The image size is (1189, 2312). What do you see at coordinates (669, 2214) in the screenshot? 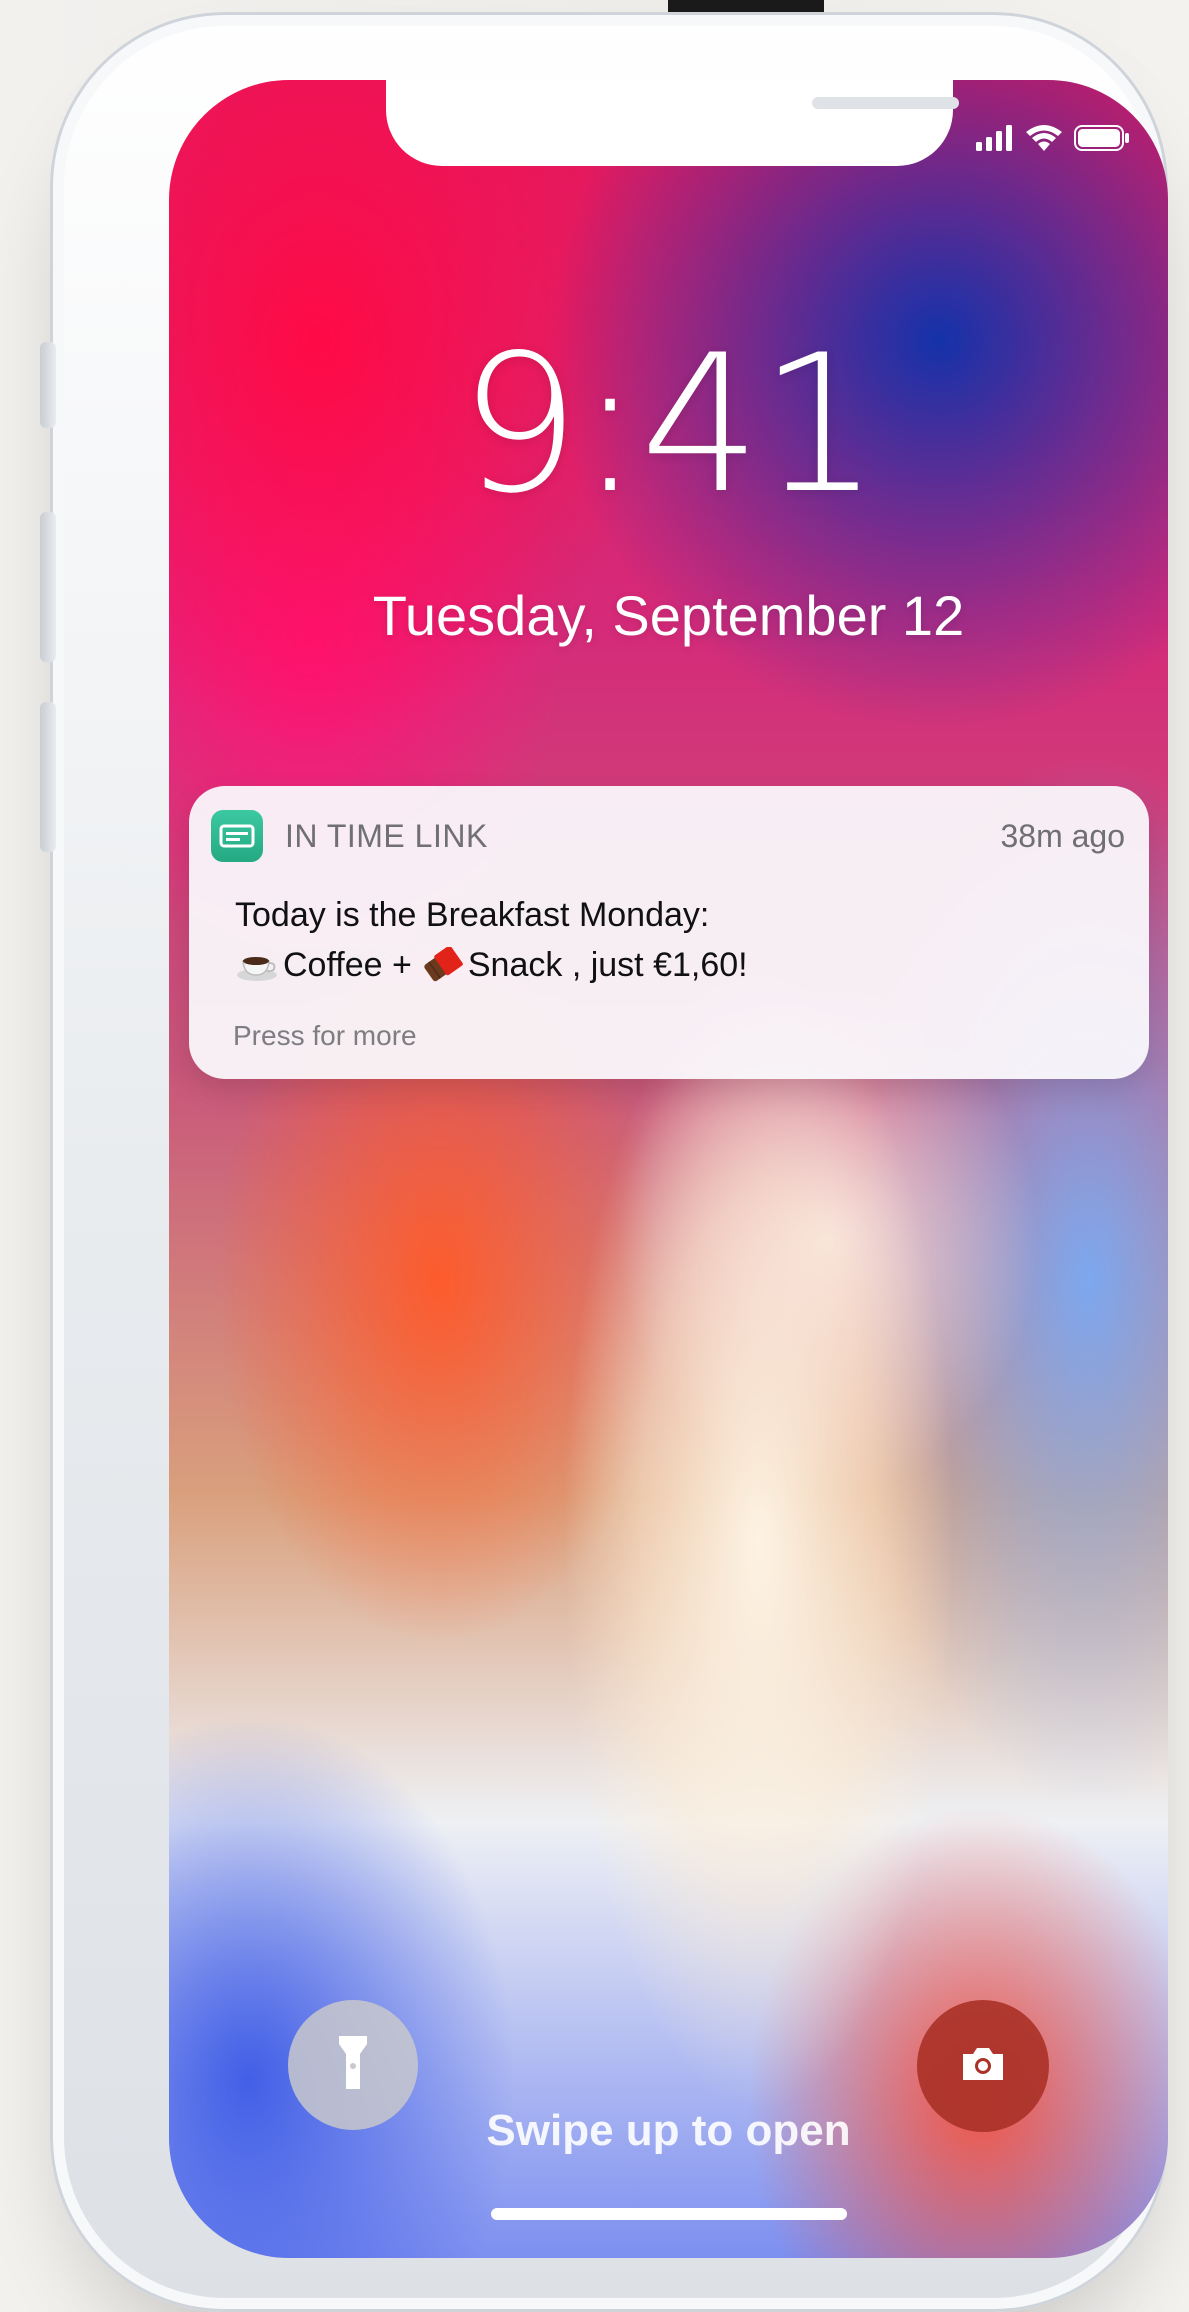
I see `home-indicator` at bounding box center [669, 2214].